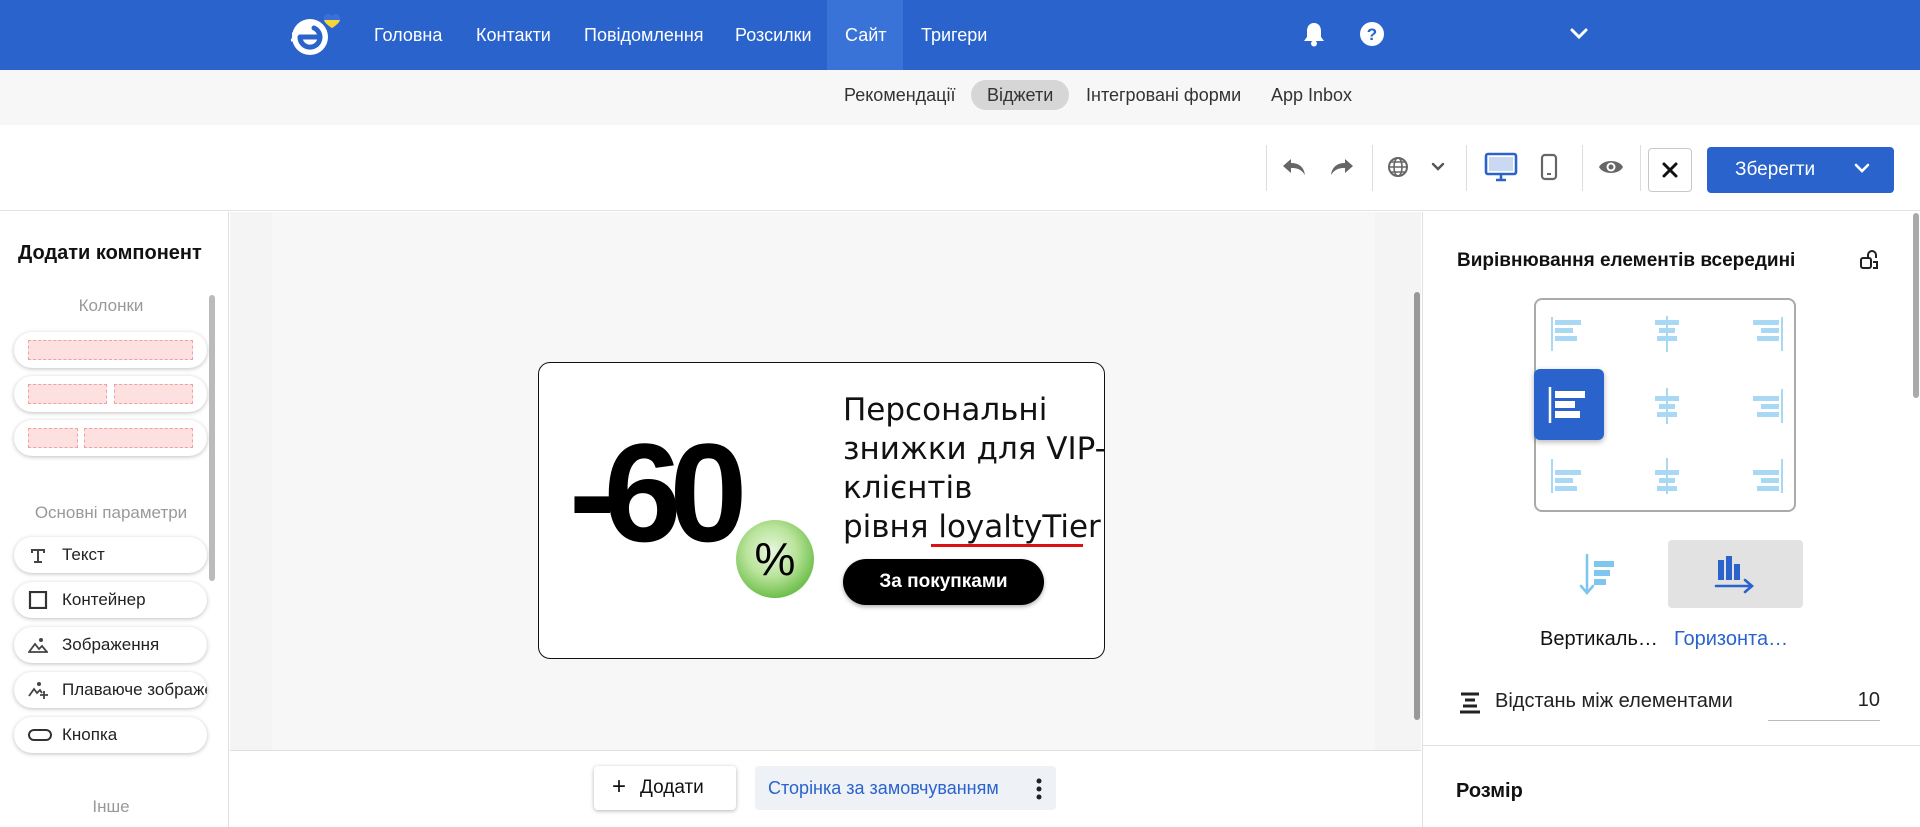 This screenshot has width=1920, height=827. I want to click on save-button: Зберегти, so click(1800, 170).